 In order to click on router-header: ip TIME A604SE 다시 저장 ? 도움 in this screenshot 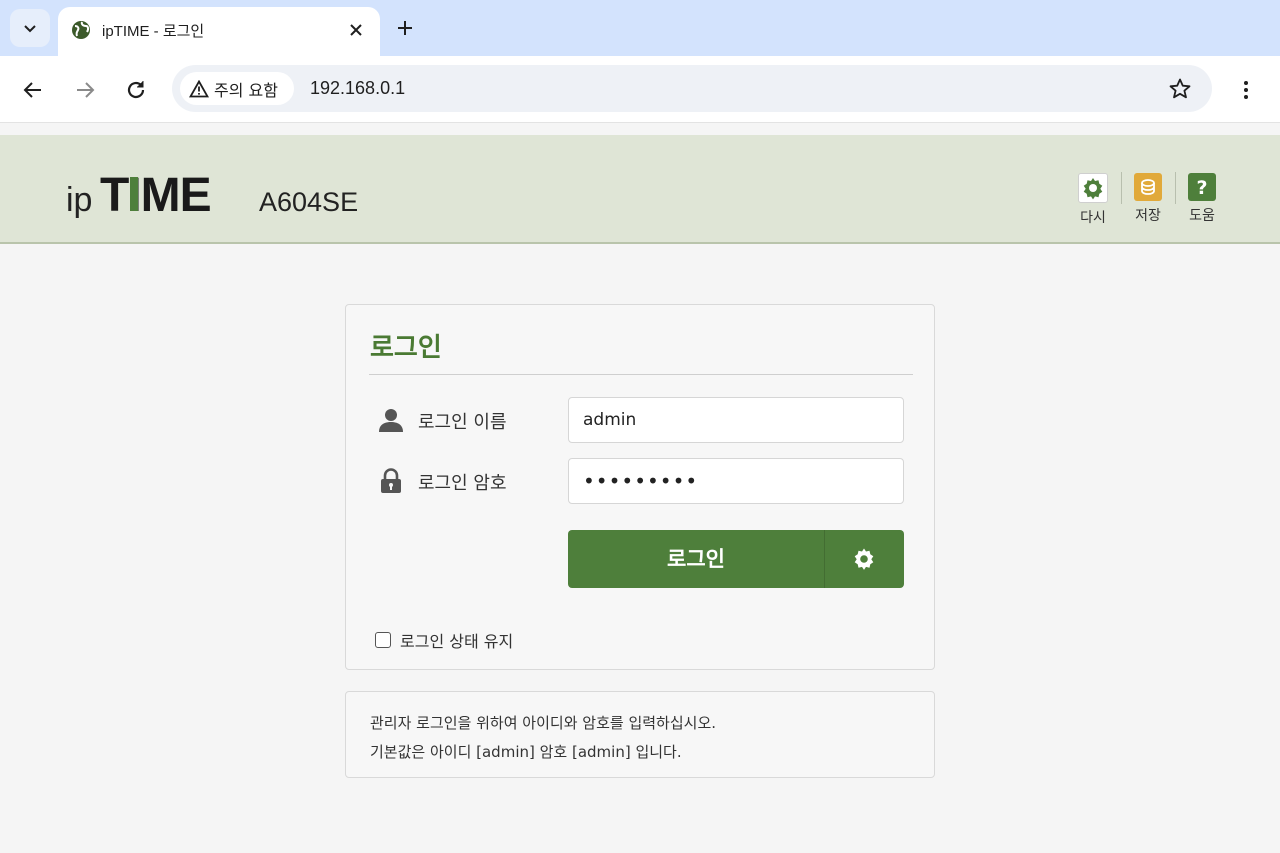, I will do `click(640, 189)`.